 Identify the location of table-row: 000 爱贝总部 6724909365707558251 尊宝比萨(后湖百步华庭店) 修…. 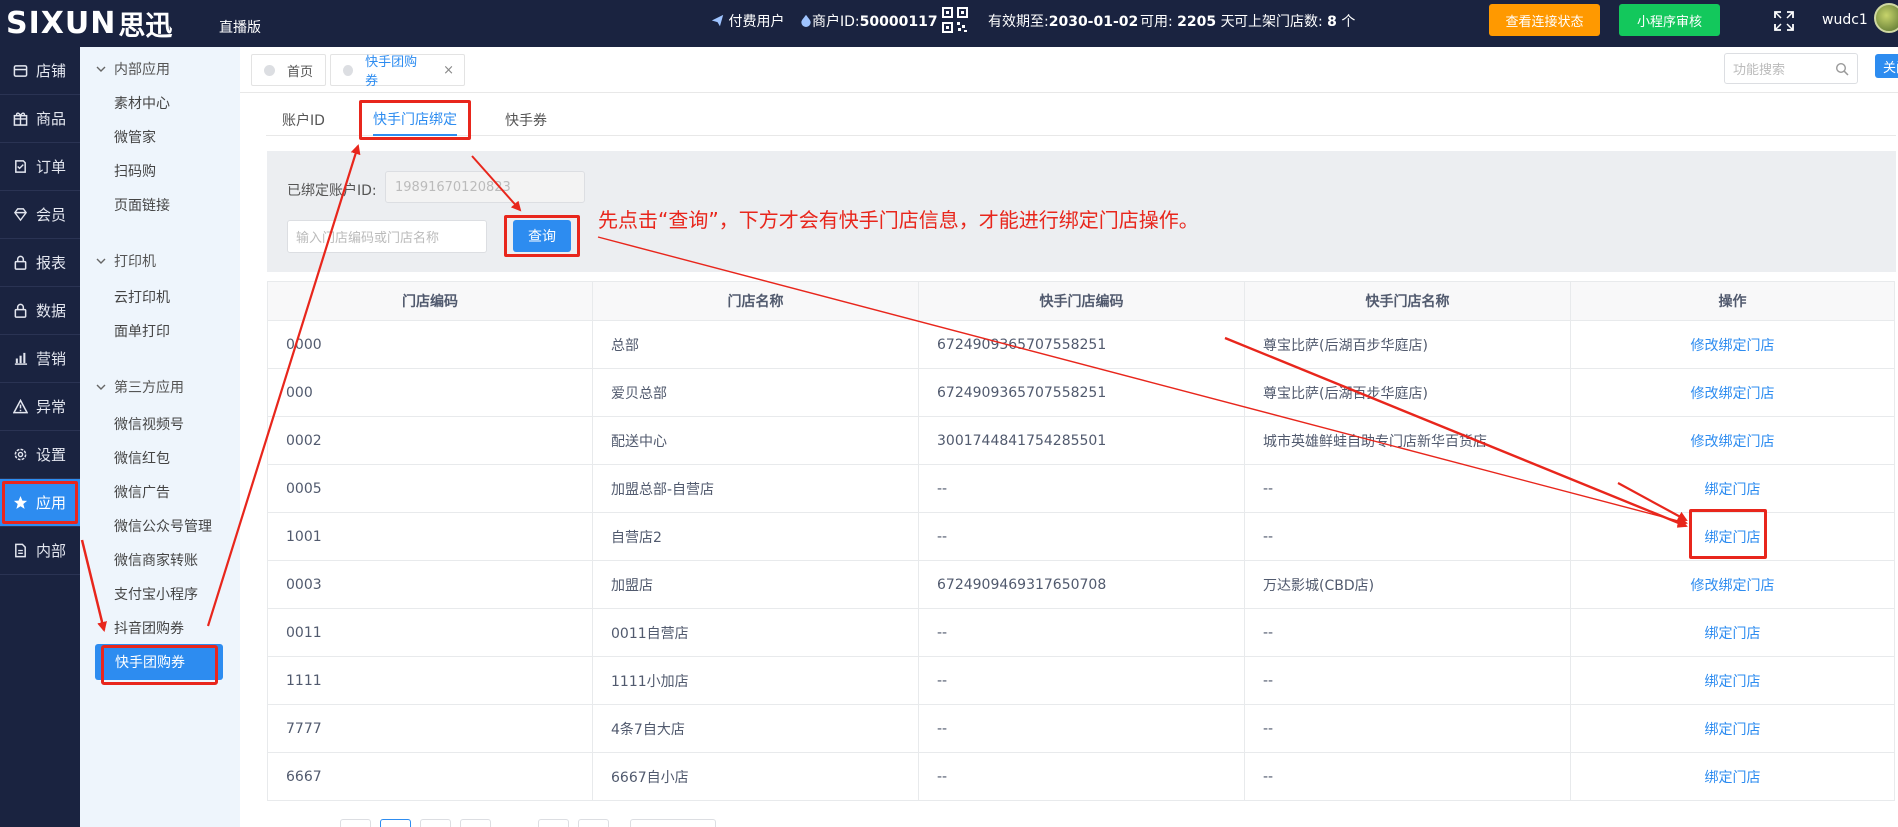
(1081, 392).